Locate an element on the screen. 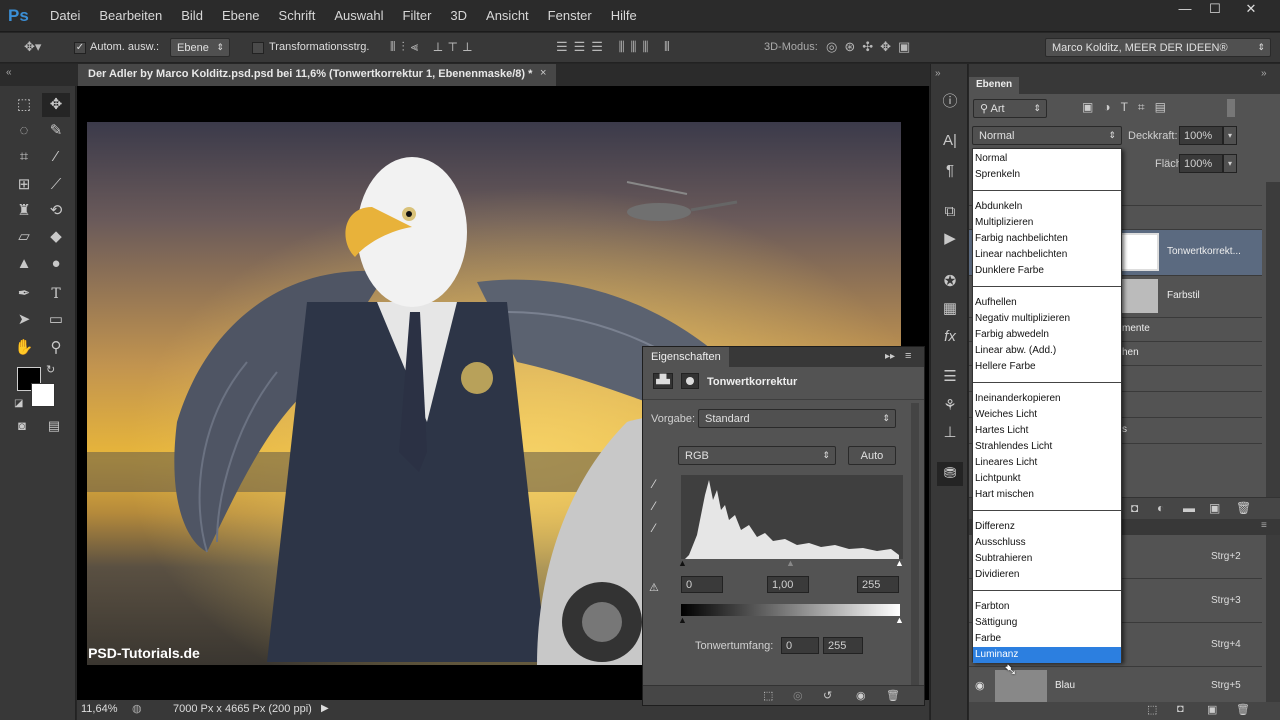  blend-mode-option: Hartes Licht is located at coordinates (1047, 431).